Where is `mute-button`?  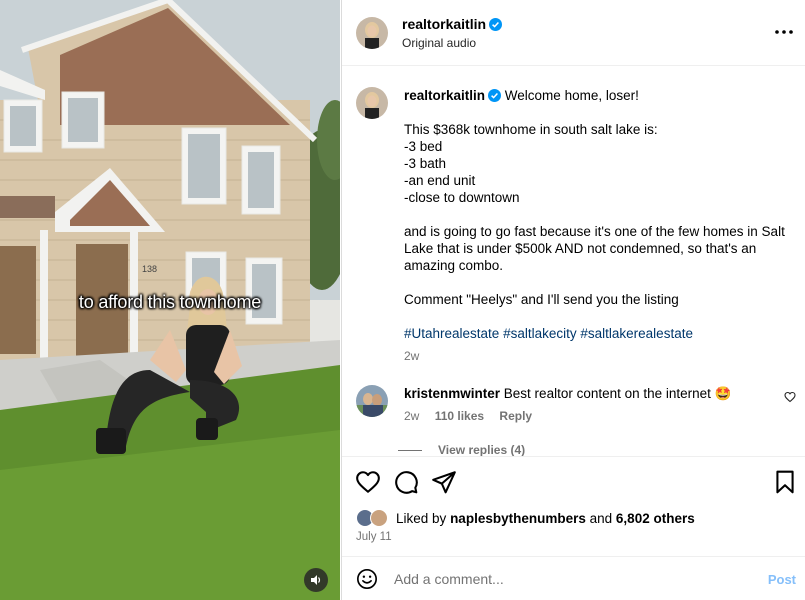
mute-button is located at coordinates (316, 580).